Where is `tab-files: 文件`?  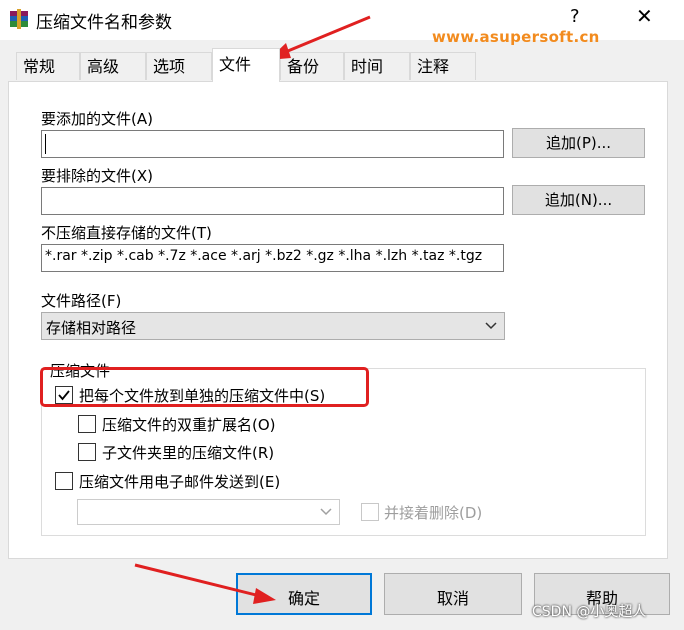
tab-files: 文件 is located at coordinates (246, 65).